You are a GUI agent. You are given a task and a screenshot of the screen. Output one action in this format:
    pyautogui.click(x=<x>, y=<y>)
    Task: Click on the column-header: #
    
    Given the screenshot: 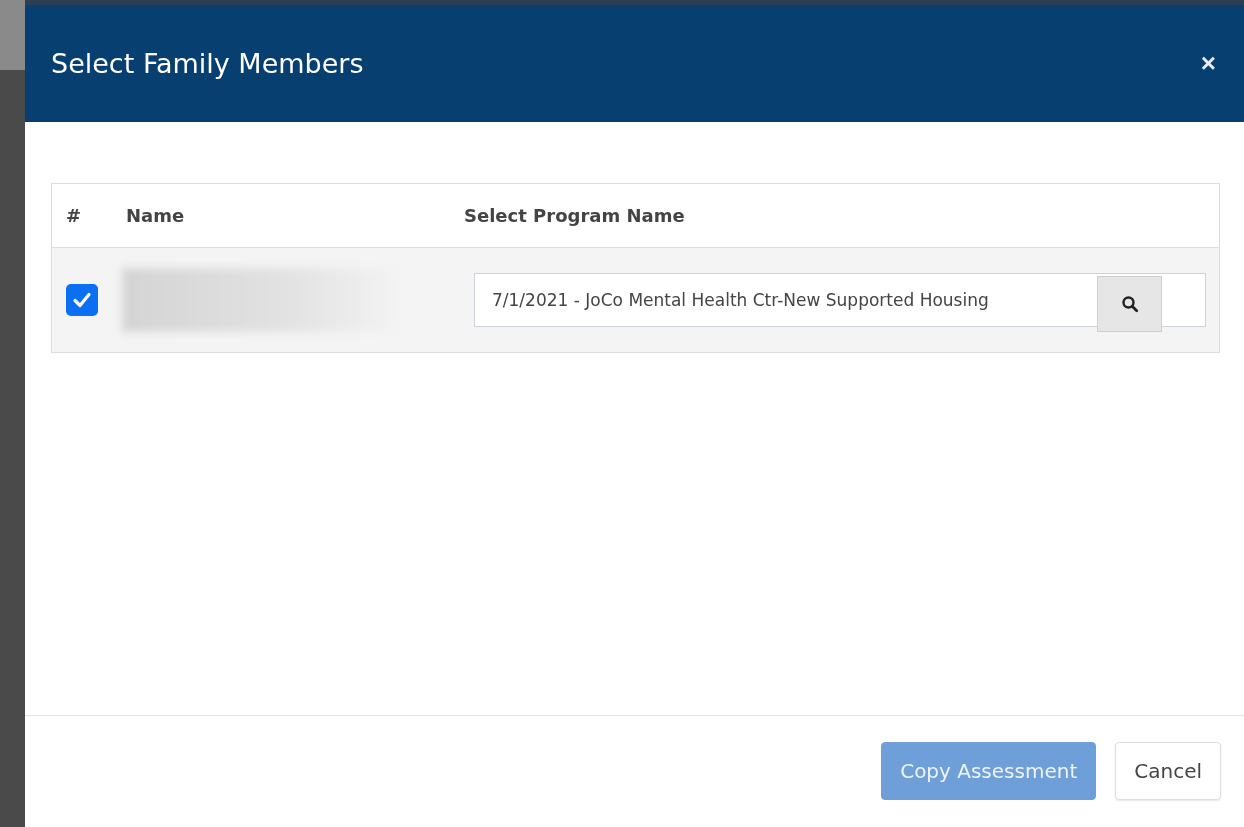 What is the action you would take?
    pyautogui.click(x=74, y=215)
    